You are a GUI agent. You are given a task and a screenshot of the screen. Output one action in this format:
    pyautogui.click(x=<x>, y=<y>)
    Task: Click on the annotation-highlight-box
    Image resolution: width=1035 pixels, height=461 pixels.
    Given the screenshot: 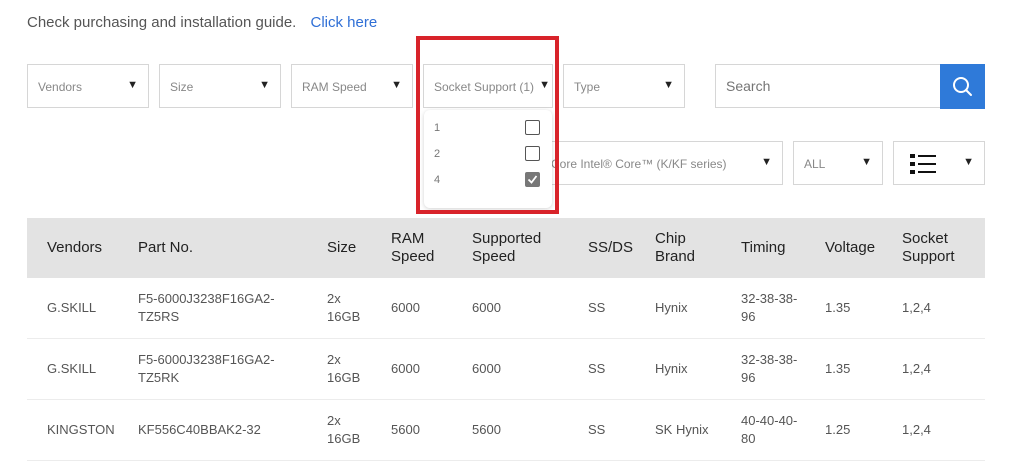 What is the action you would take?
    pyautogui.click(x=487, y=125)
    